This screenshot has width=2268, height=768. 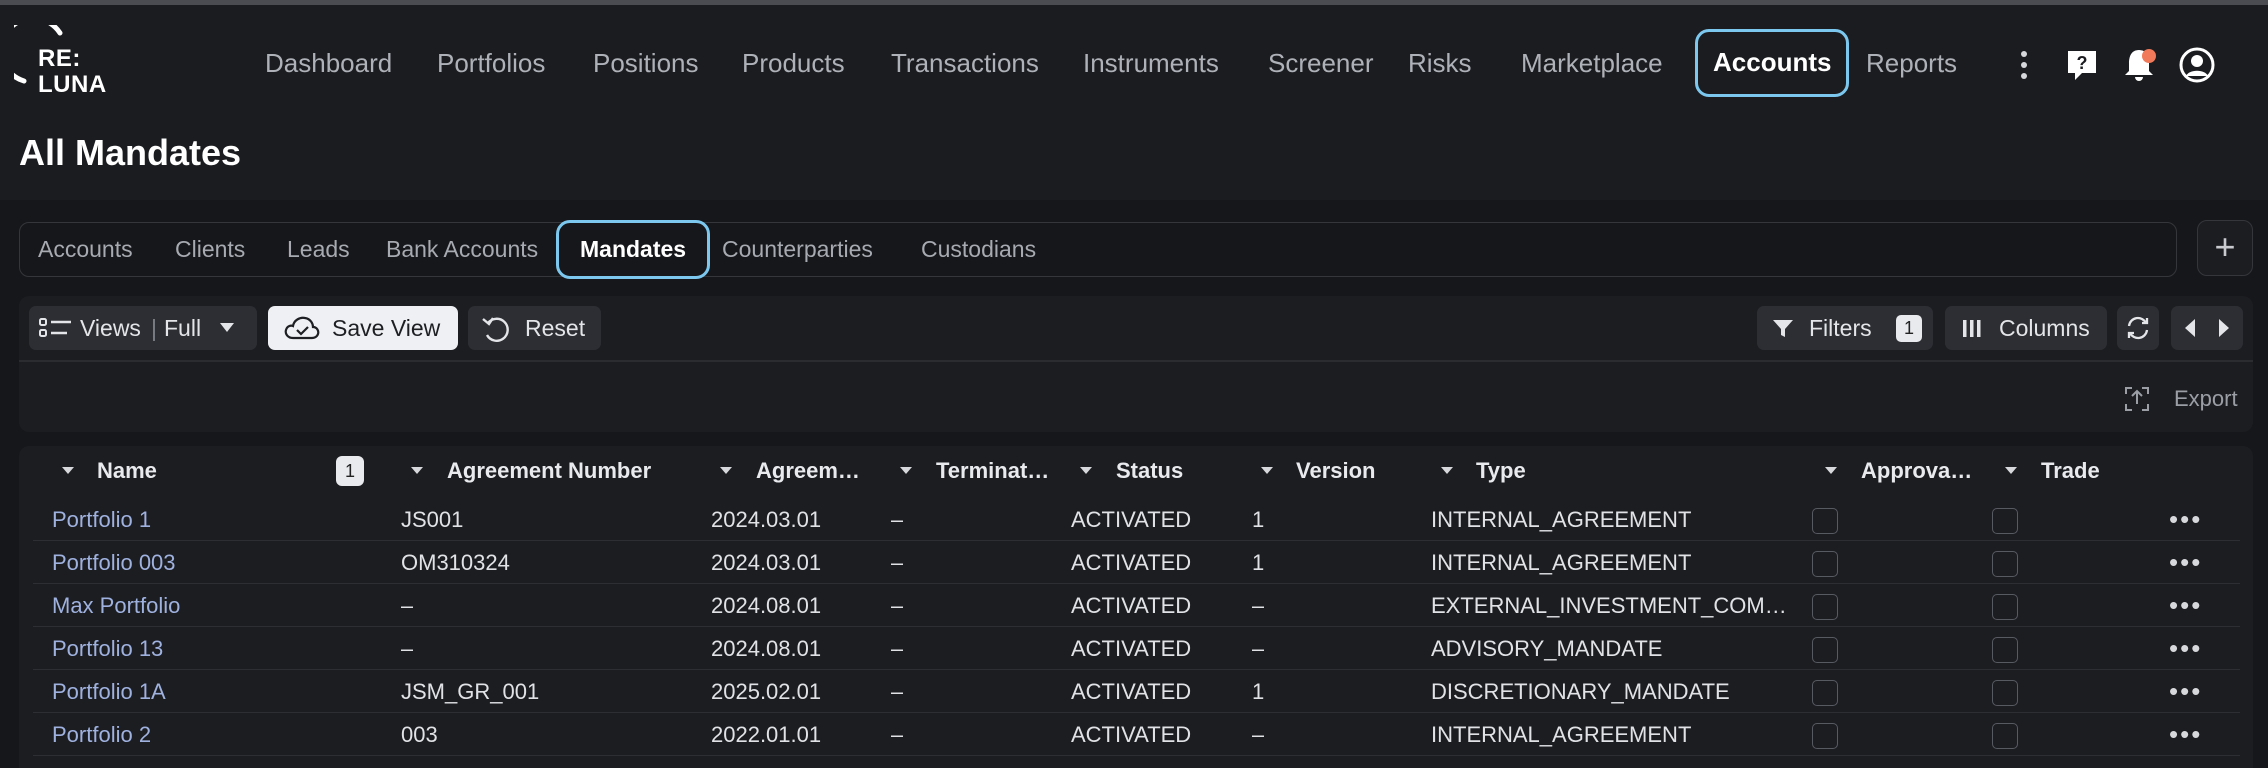 I want to click on nav-accounts: Accounts, so click(x=1772, y=63).